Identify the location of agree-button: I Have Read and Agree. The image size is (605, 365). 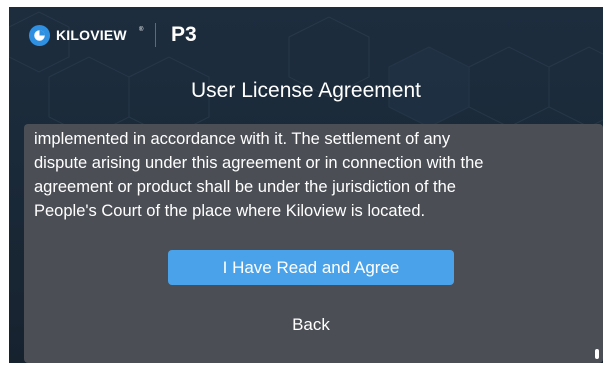
(311, 267).